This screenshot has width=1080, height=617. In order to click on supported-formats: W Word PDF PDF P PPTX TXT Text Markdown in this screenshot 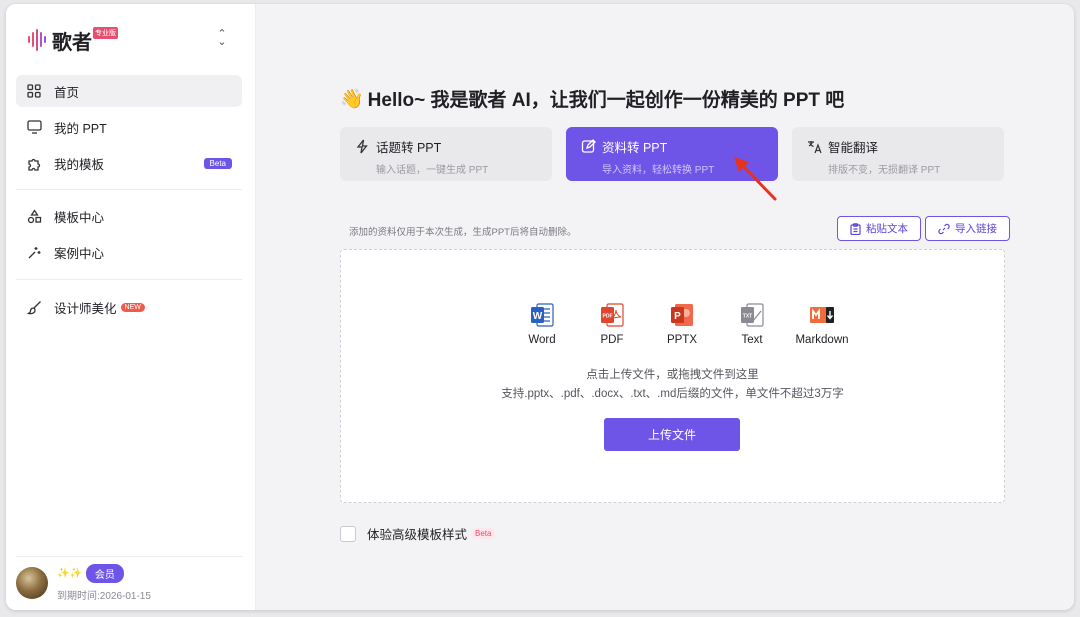, I will do `click(682, 324)`.